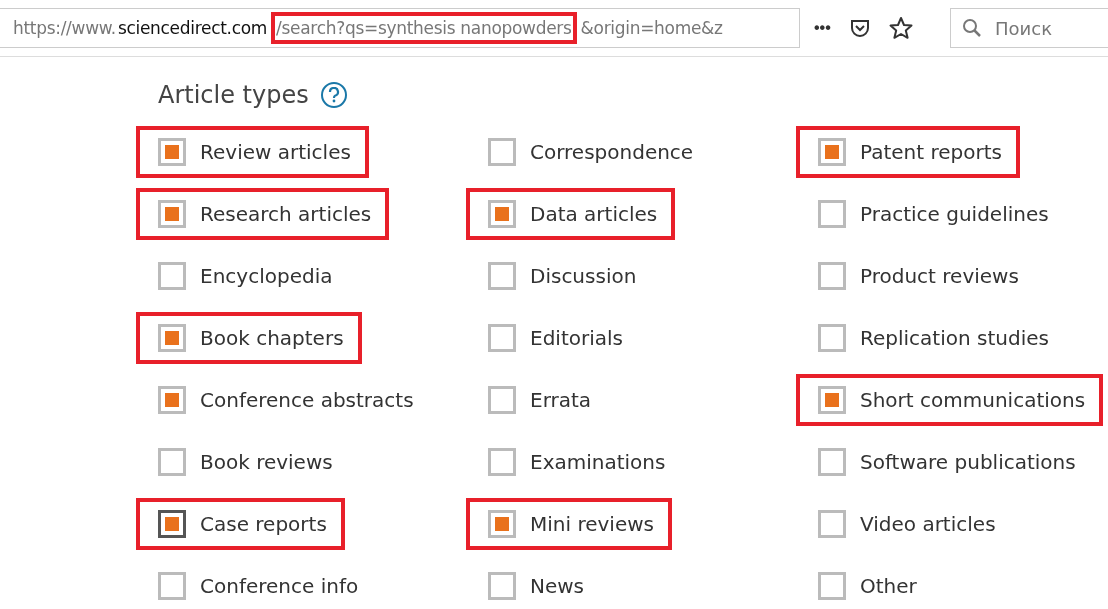 The width and height of the screenshot is (1108, 609). I want to click on filter-option: Discussion, so click(560, 276).